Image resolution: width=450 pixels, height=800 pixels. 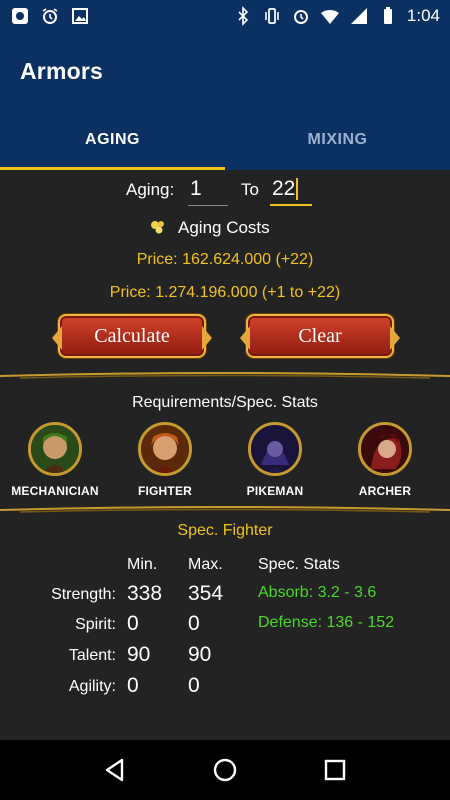 I want to click on min-header: Min., so click(x=142, y=564).